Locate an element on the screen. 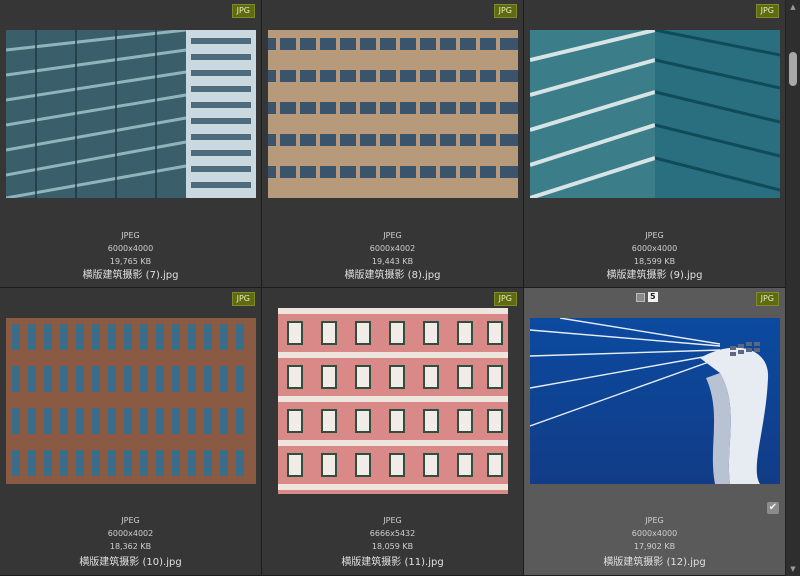 The height and width of the screenshot is (576, 800). file-meta: JPEG 6000x4000 17,902 KB is located at coordinates (654, 533).